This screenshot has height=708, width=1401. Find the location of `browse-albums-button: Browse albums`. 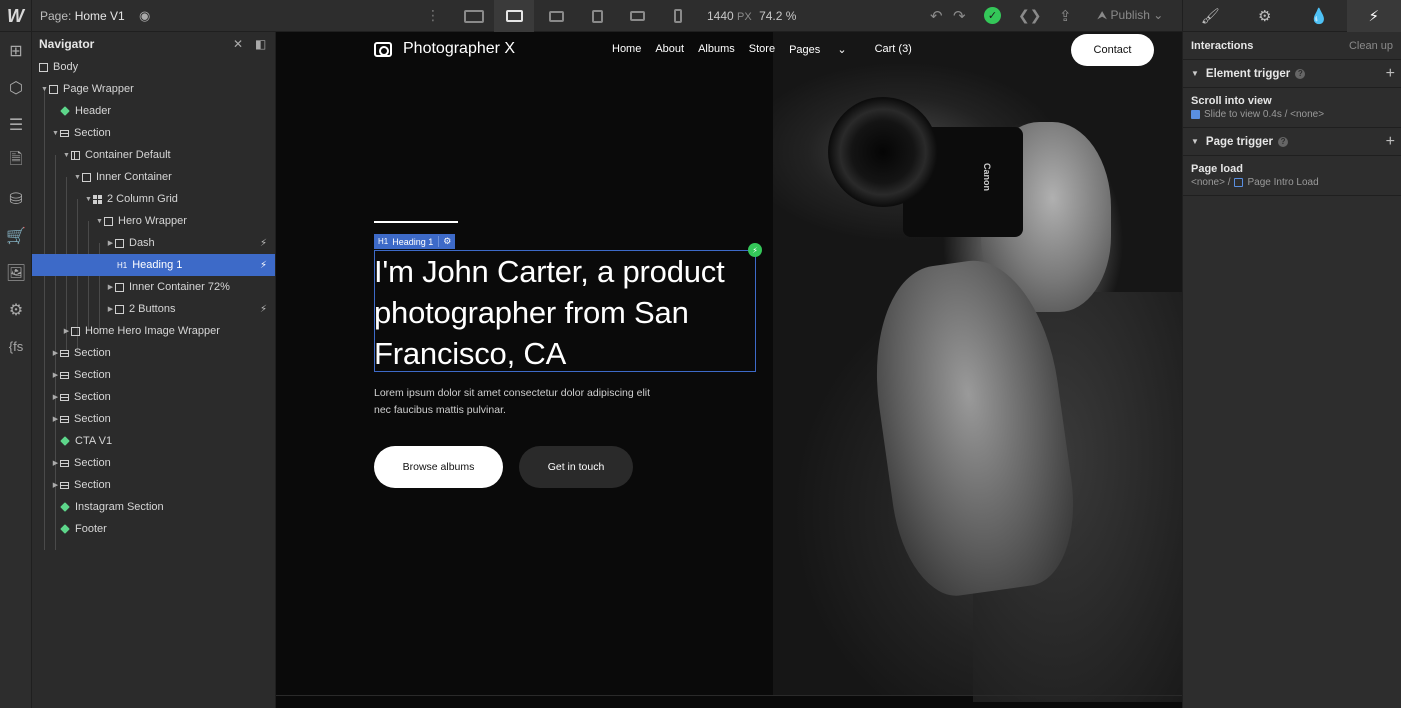

browse-albums-button: Browse albums is located at coordinates (438, 467).